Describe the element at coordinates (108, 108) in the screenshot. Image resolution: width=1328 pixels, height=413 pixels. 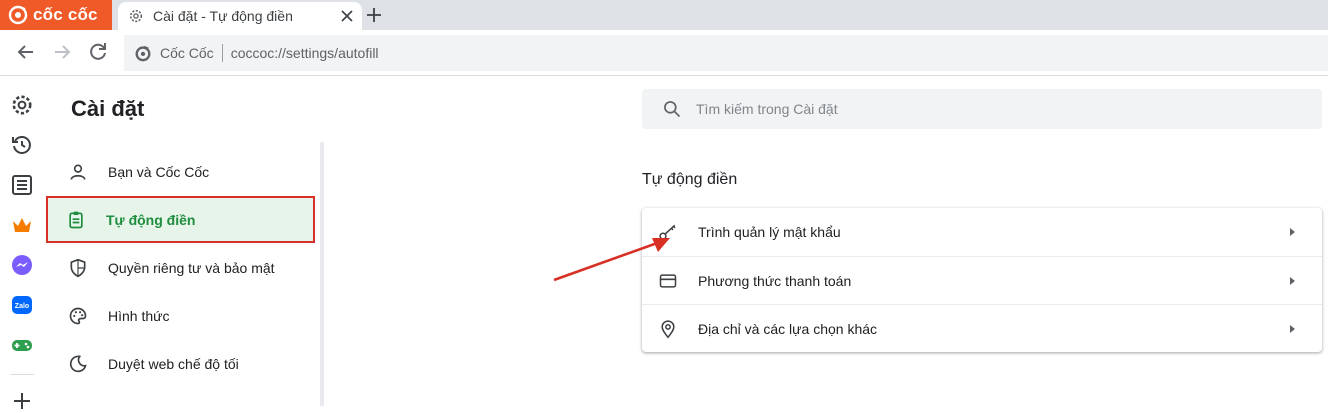
I see `page-title: Cài đặt` at that location.